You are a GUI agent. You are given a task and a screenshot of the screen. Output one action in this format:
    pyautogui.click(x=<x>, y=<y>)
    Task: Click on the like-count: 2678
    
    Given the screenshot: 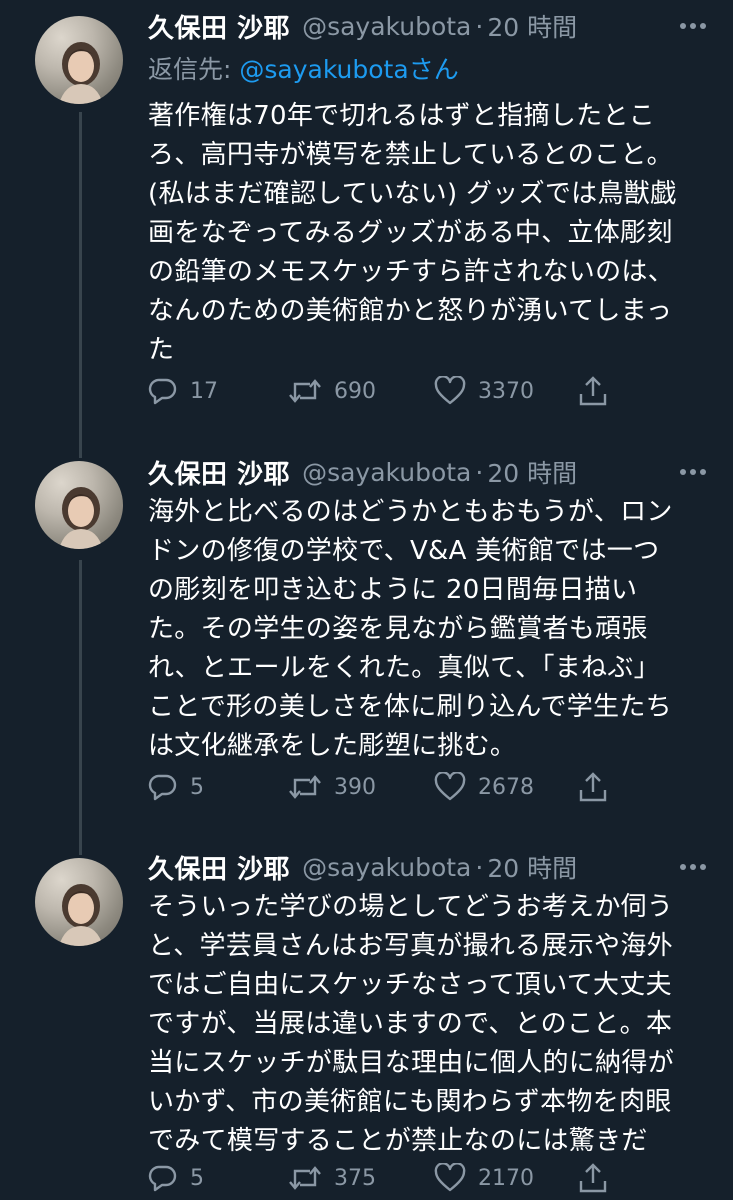 What is the action you would take?
    pyautogui.click(x=506, y=787)
    